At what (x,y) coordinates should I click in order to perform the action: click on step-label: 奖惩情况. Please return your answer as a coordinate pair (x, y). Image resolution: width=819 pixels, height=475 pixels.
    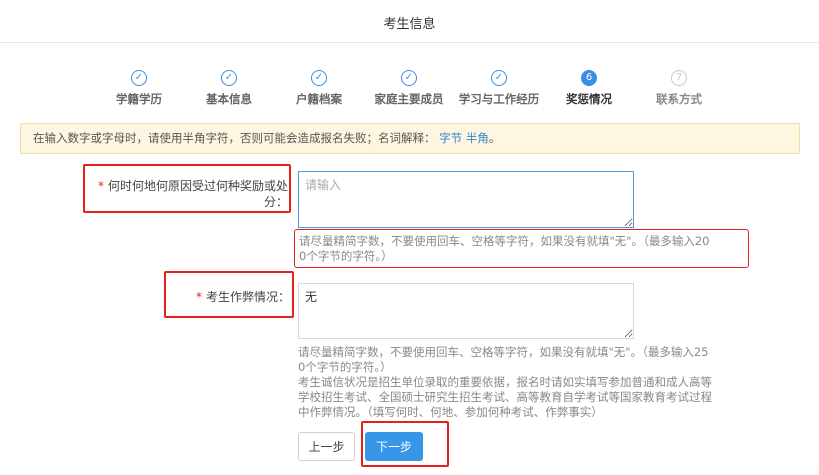
    Looking at the image, I should click on (589, 99).